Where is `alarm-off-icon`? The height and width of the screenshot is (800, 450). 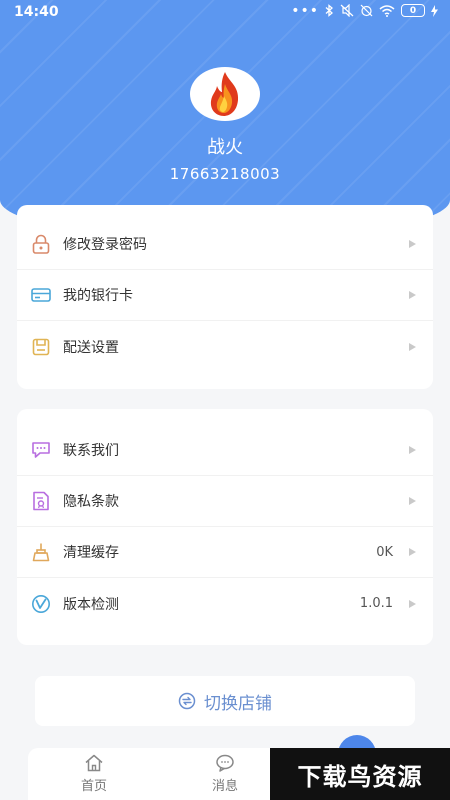
alarm-off-icon is located at coordinates (366, 10).